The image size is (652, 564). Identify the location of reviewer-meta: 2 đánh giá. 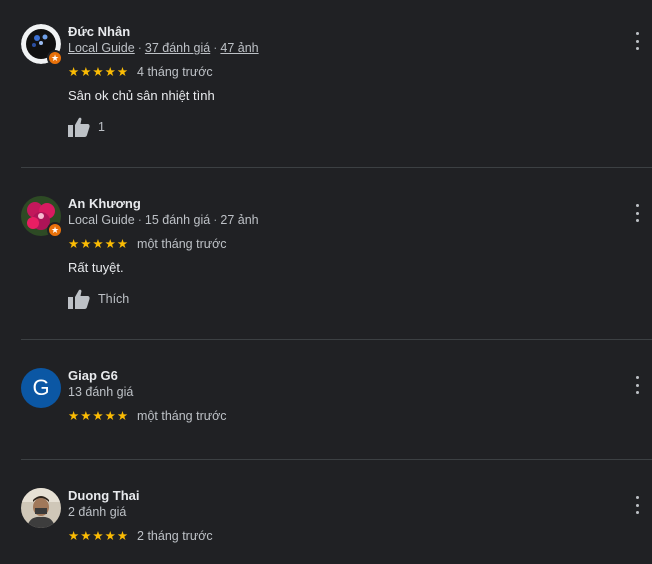
(97, 512).